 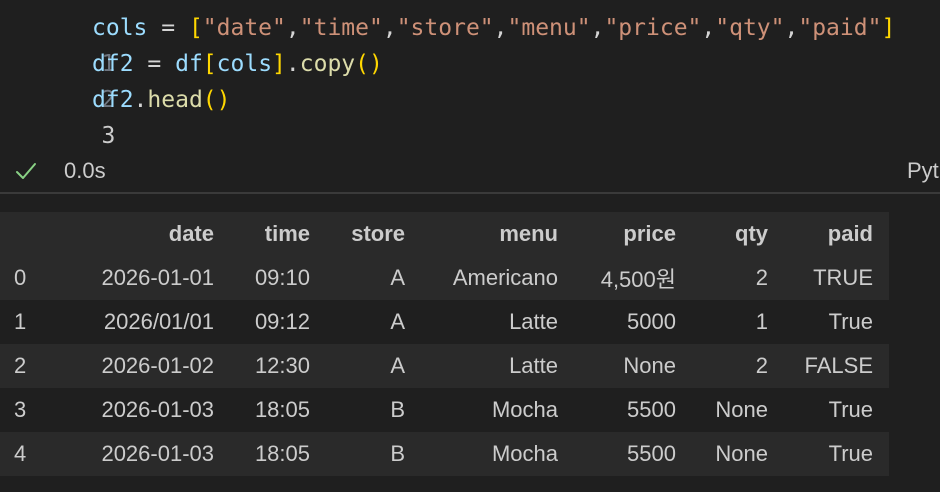 I want to click on token-string: "qty", so click(x=750, y=28).